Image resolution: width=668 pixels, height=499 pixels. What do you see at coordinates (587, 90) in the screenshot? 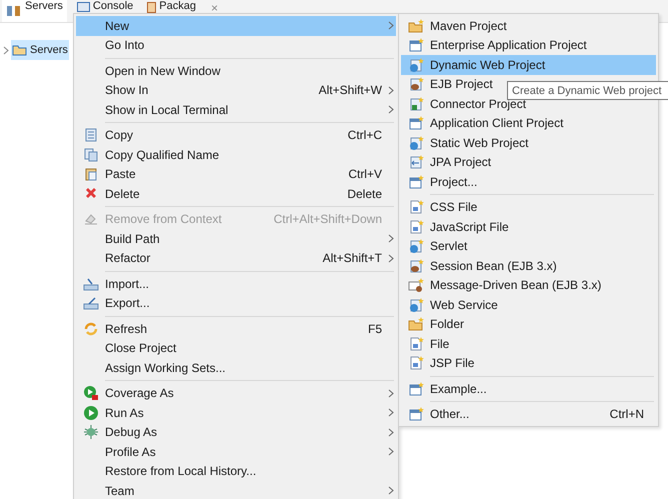
I see `tooltip: Create a Dynamic Web project` at bounding box center [587, 90].